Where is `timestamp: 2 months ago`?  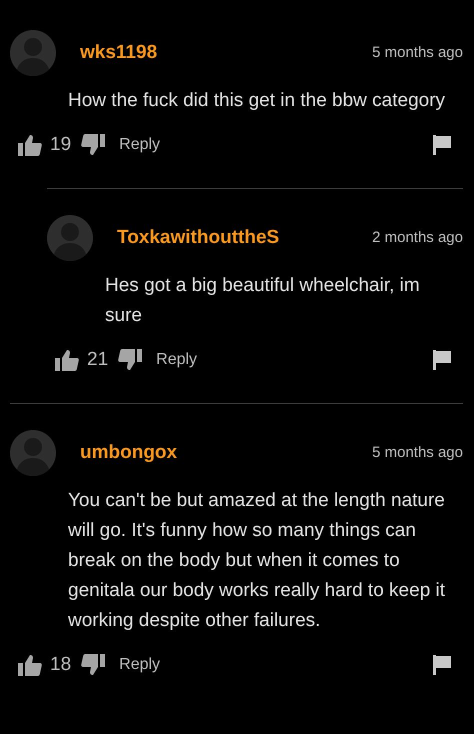
timestamp: 2 months ago is located at coordinates (417, 238).